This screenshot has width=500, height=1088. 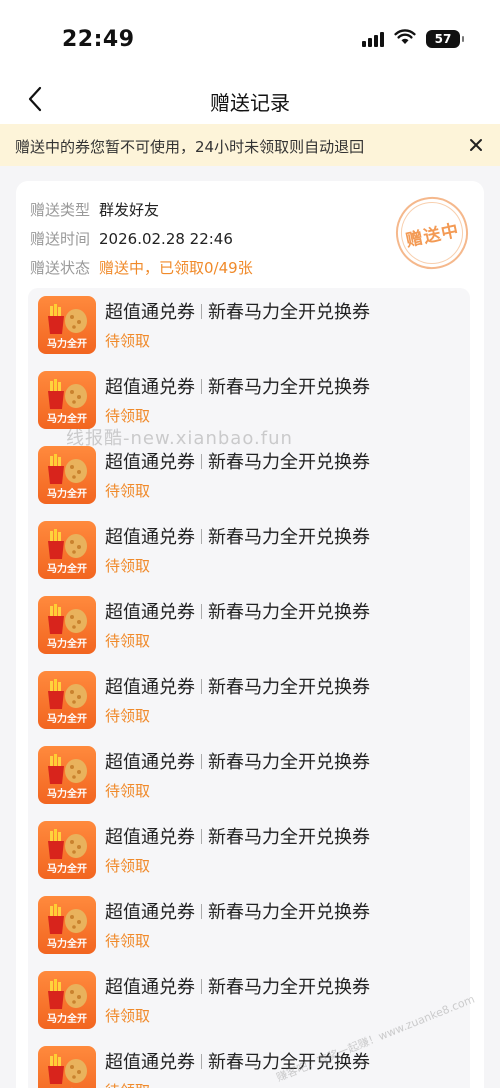 I want to click on gift-status-label: 赠送状态, so click(x=60, y=268).